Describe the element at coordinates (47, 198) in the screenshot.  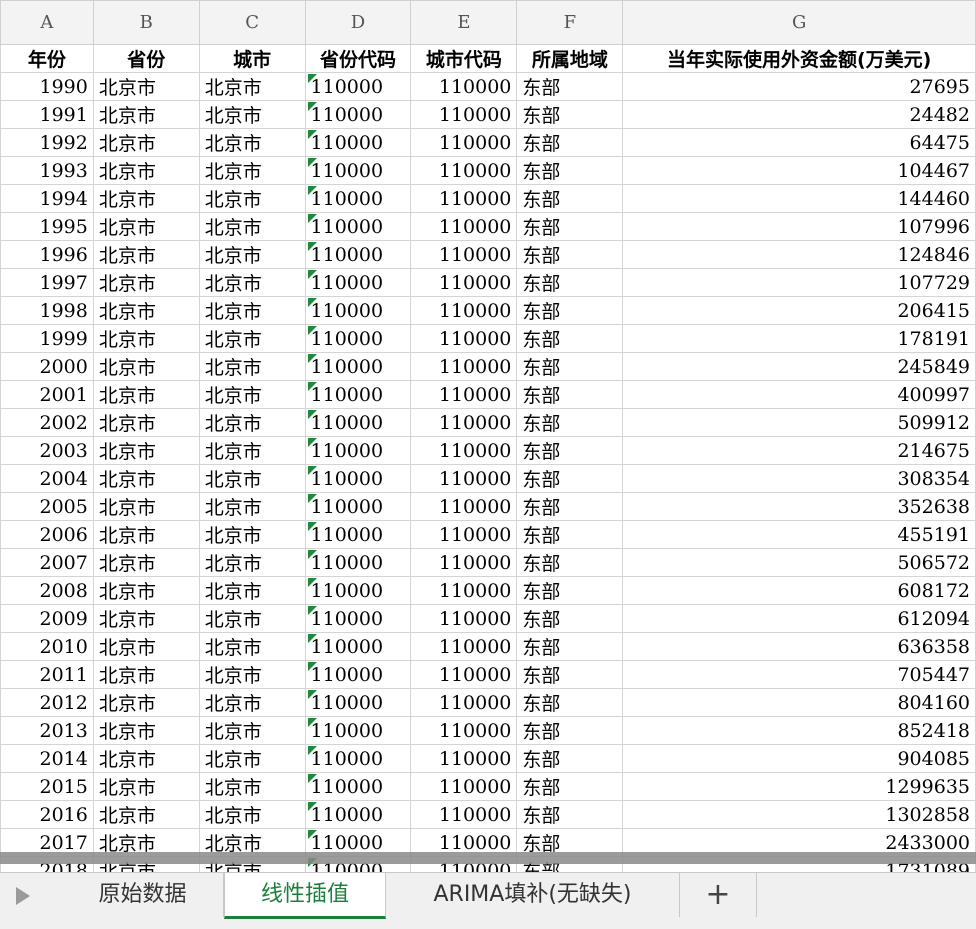
I see `cell: 1994` at that location.